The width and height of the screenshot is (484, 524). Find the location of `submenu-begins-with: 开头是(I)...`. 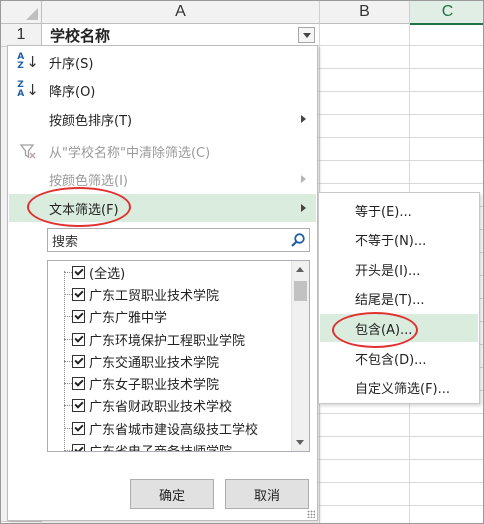

submenu-begins-with: 开头是(I)... is located at coordinates (399, 269).